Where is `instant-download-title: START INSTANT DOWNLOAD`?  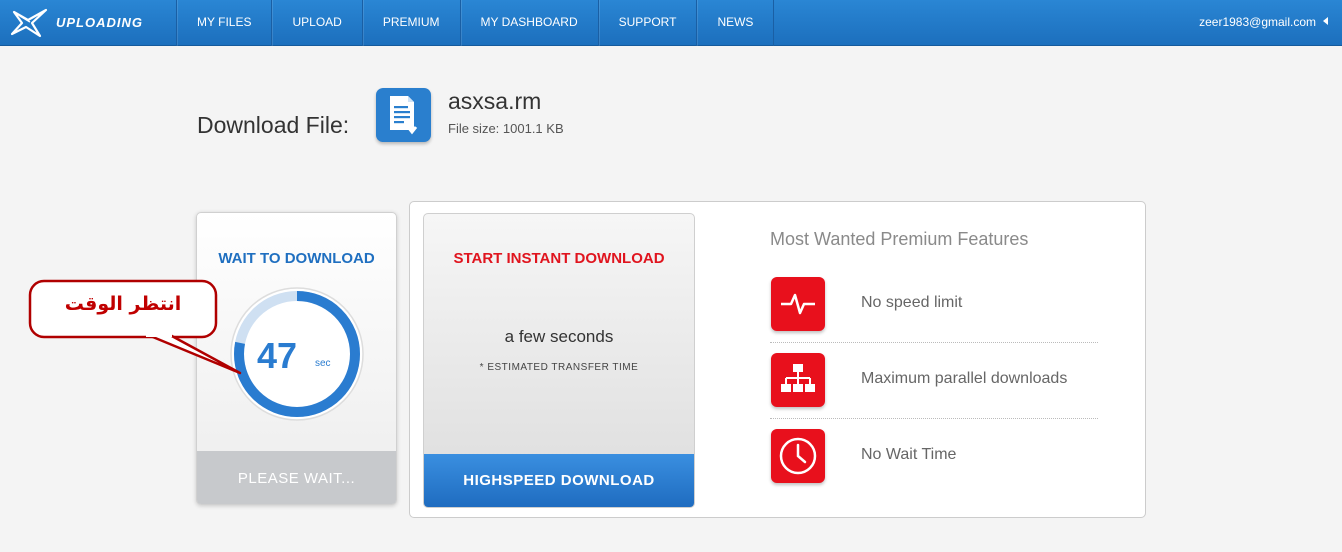
instant-download-title: START INSTANT DOWNLOAD is located at coordinates (559, 258).